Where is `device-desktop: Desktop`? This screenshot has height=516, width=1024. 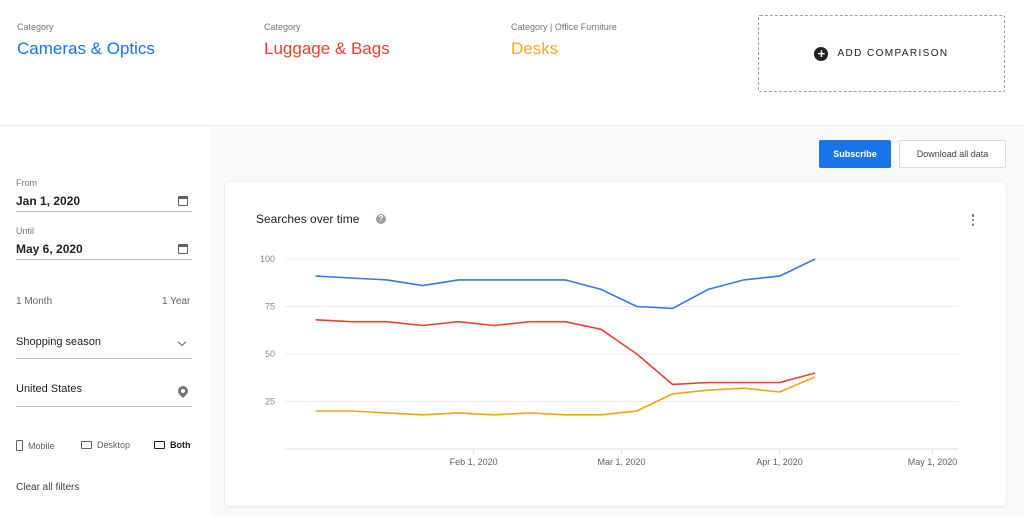
device-desktop: Desktop is located at coordinates (105, 445).